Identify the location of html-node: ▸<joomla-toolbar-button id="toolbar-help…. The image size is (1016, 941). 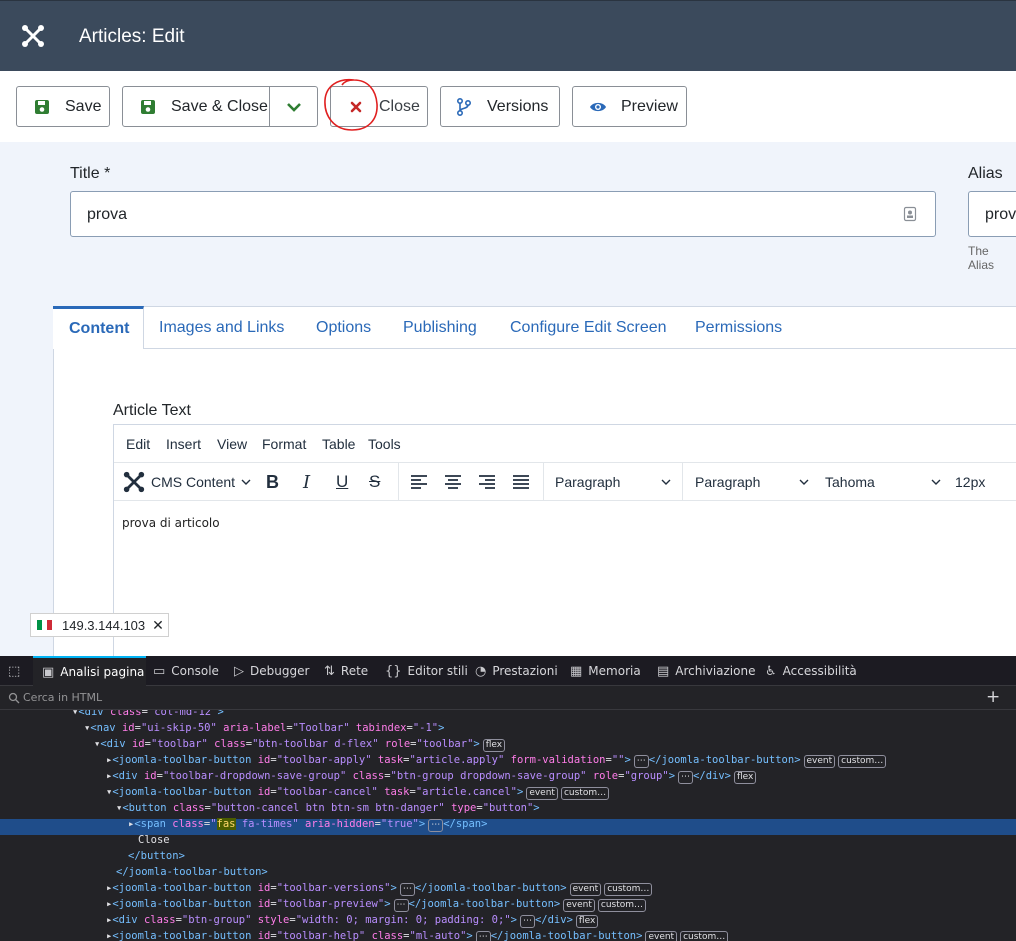
(417, 934).